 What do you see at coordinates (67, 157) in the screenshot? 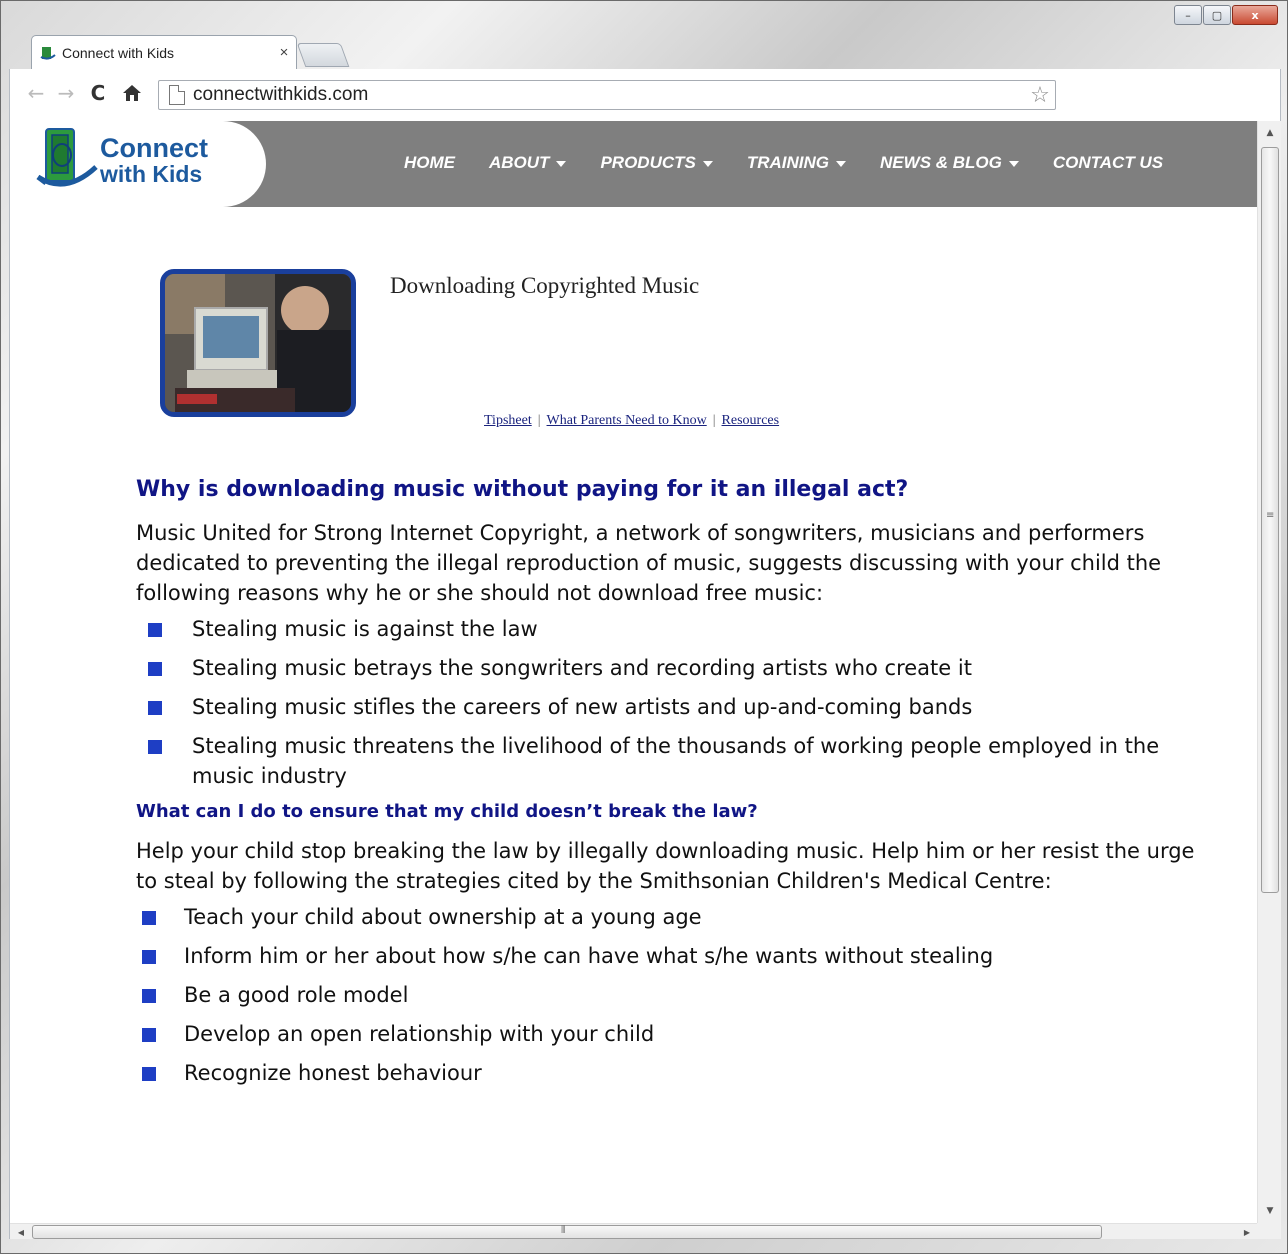
I see `logo-mark-icon` at bounding box center [67, 157].